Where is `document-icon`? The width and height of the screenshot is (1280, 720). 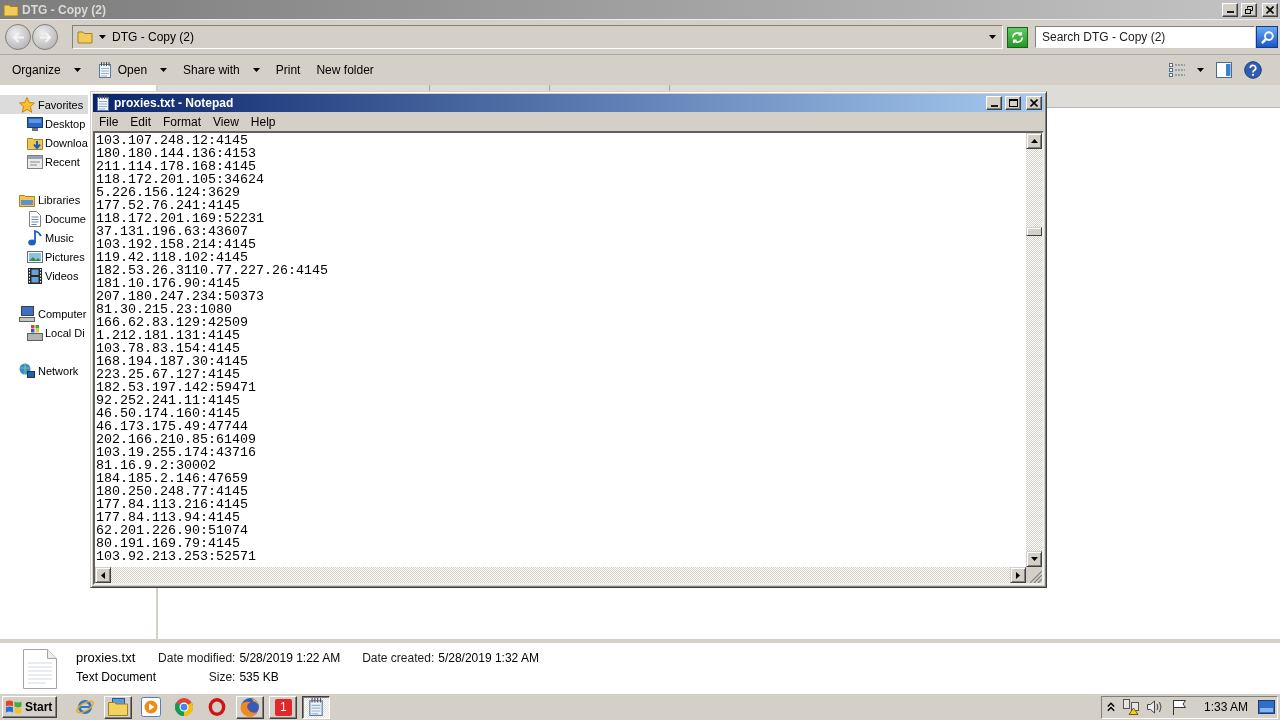
document-icon is located at coordinates (35, 218).